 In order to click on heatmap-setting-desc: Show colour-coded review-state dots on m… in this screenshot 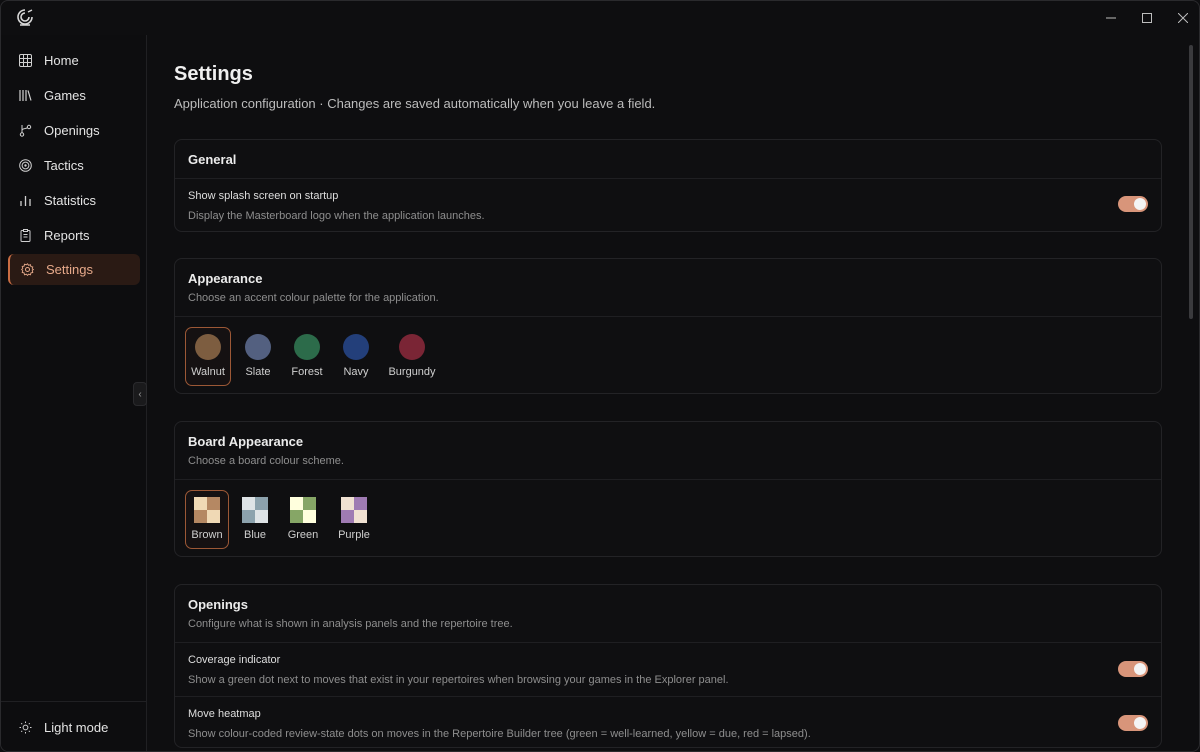, I will do `click(499, 734)`.